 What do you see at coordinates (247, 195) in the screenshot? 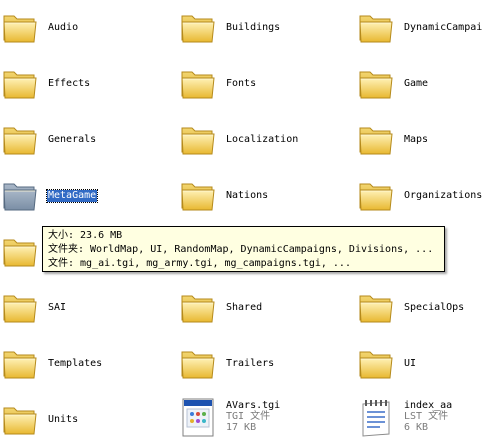
I see `folder-label: Nations` at bounding box center [247, 195].